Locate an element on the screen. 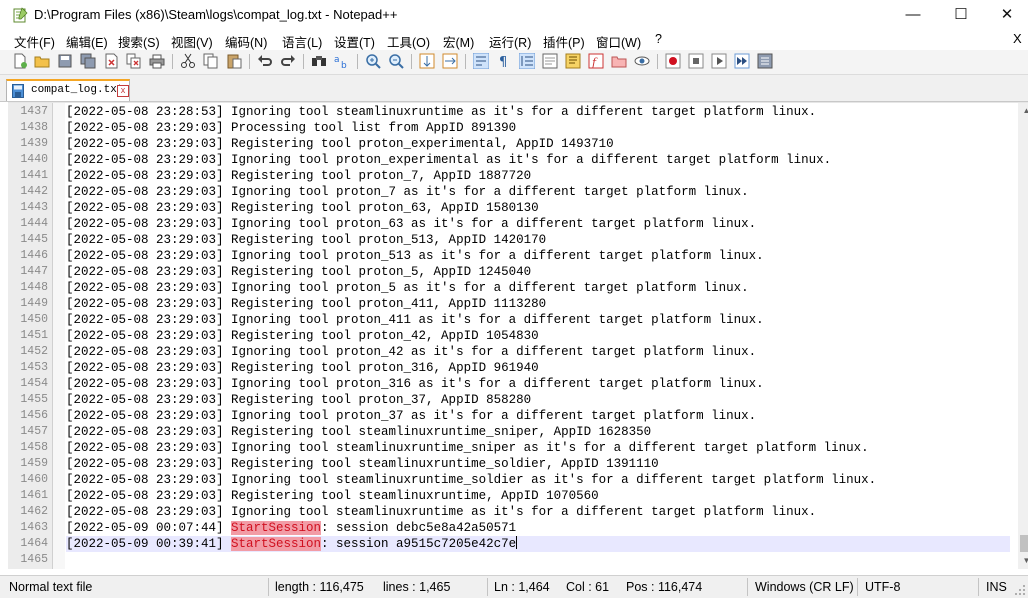 The width and height of the screenshot is (1028, 598). menu-settings: 设置(T) is located at coordinates (354, 41).